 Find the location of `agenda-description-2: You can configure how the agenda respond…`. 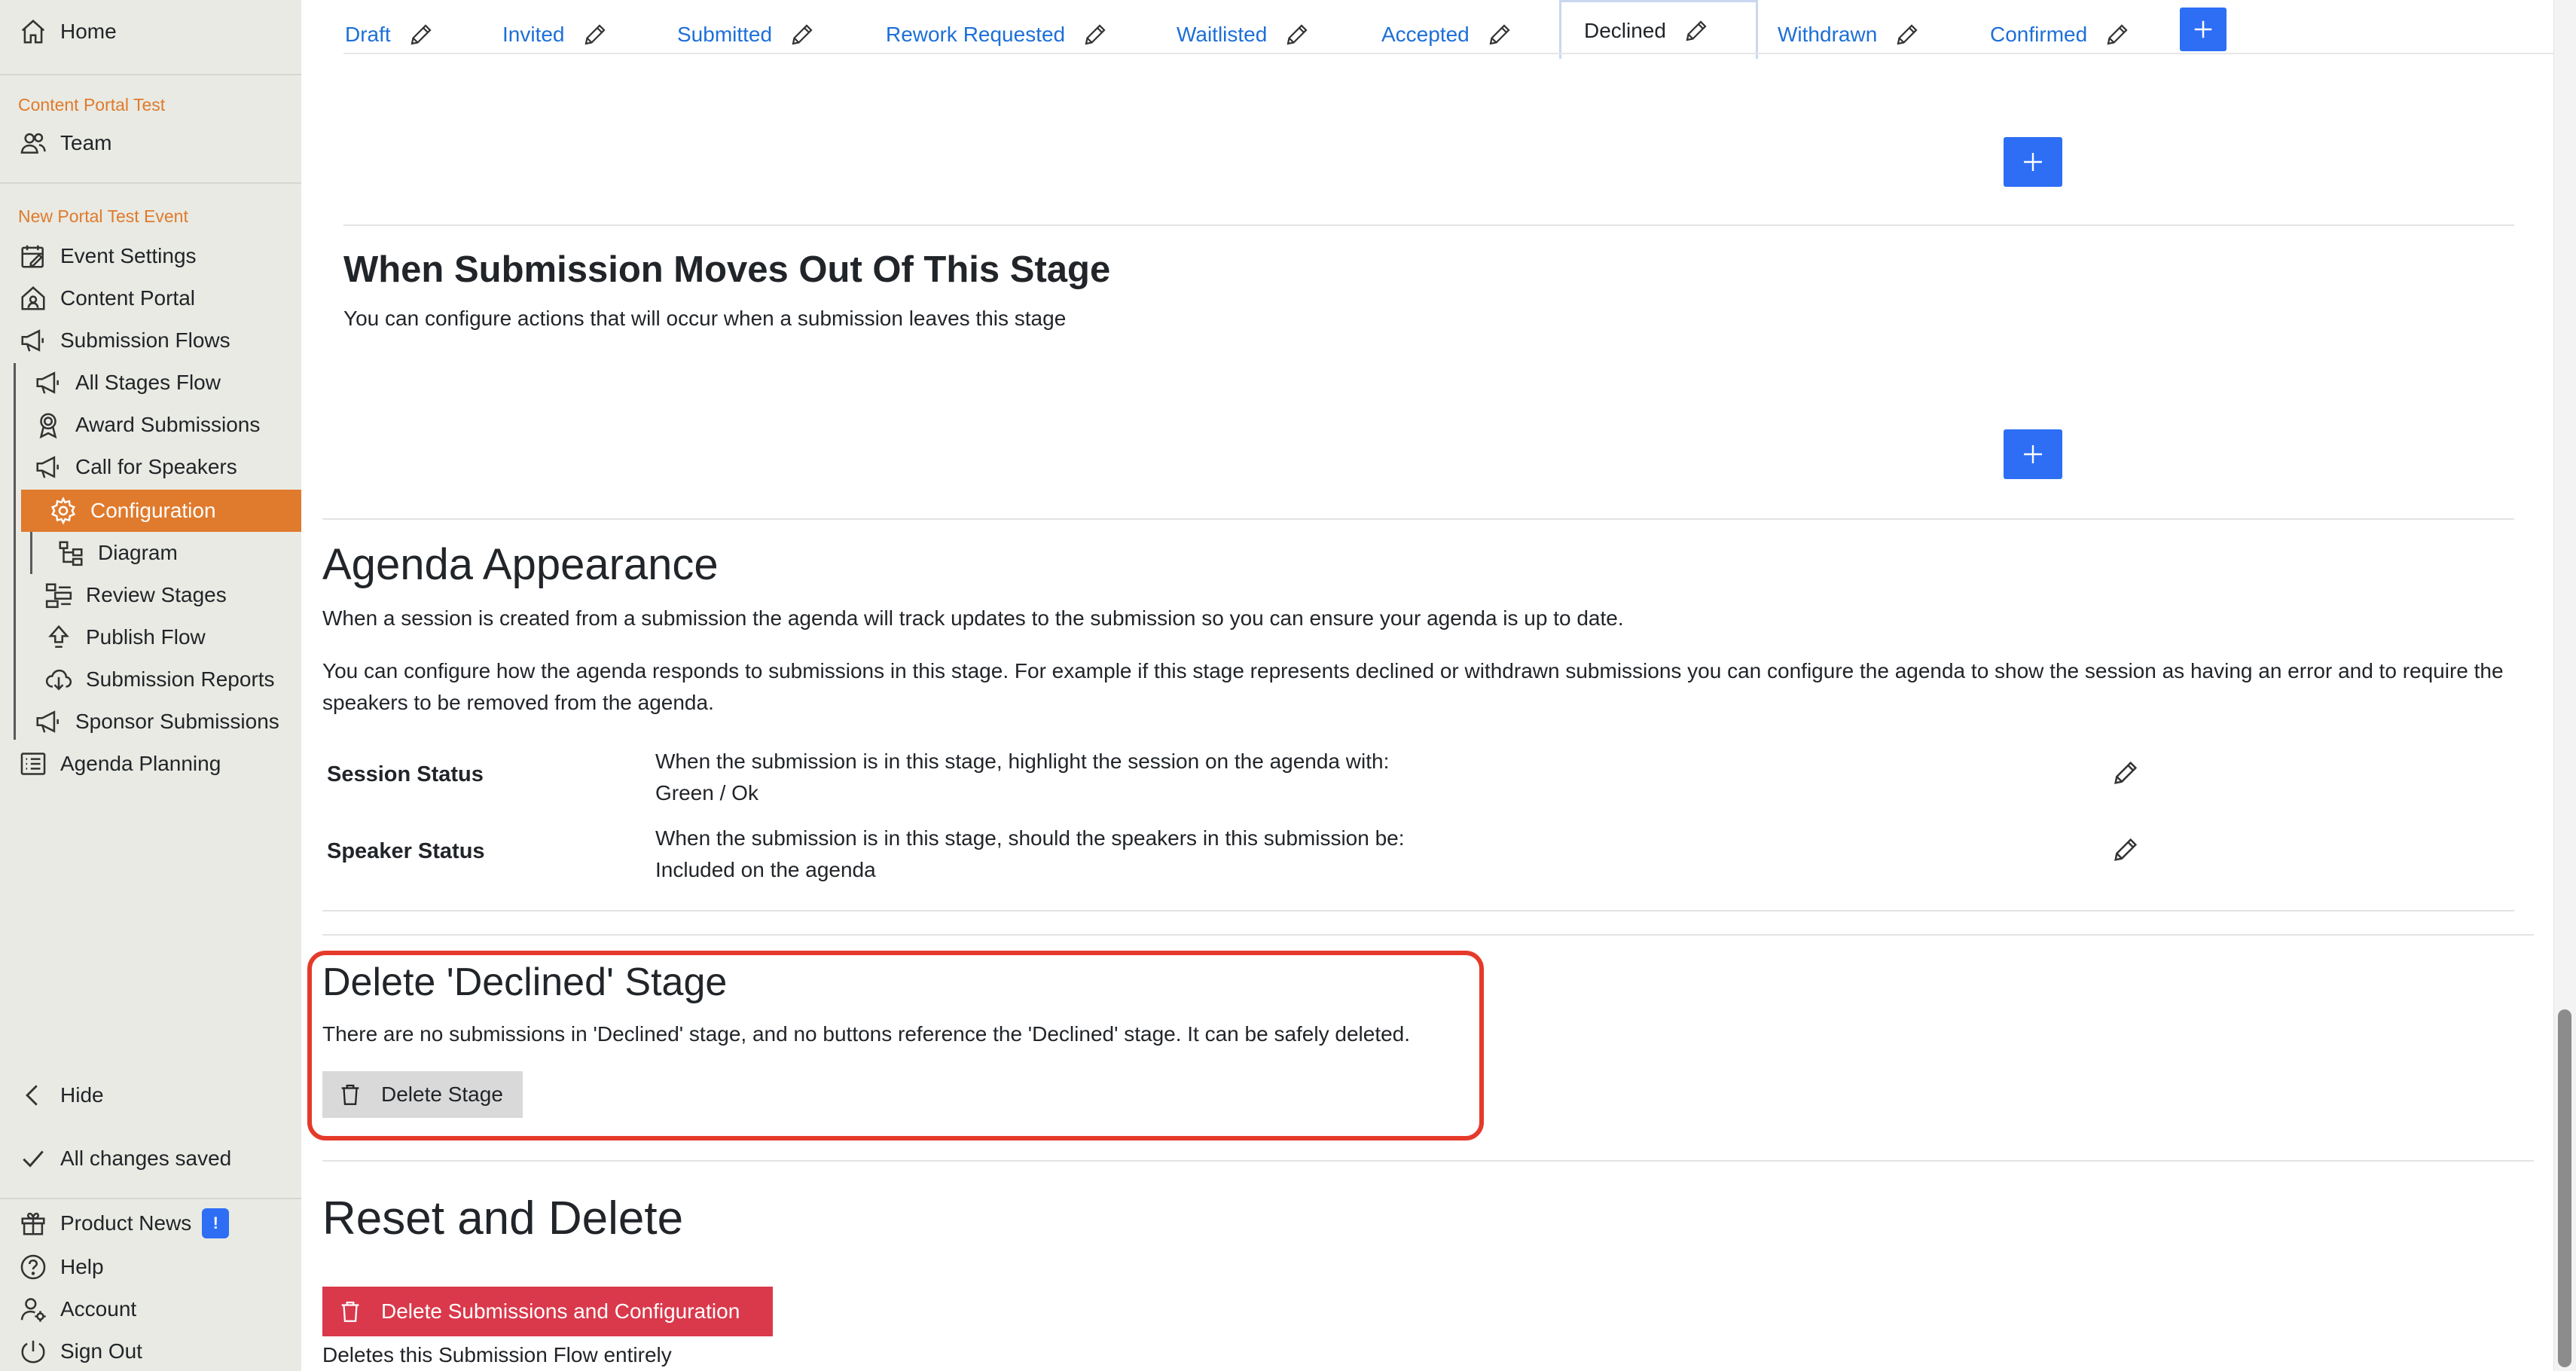

agenda-description-2: You can configure how the agenda respond… is located at coordinates (1413, 687).